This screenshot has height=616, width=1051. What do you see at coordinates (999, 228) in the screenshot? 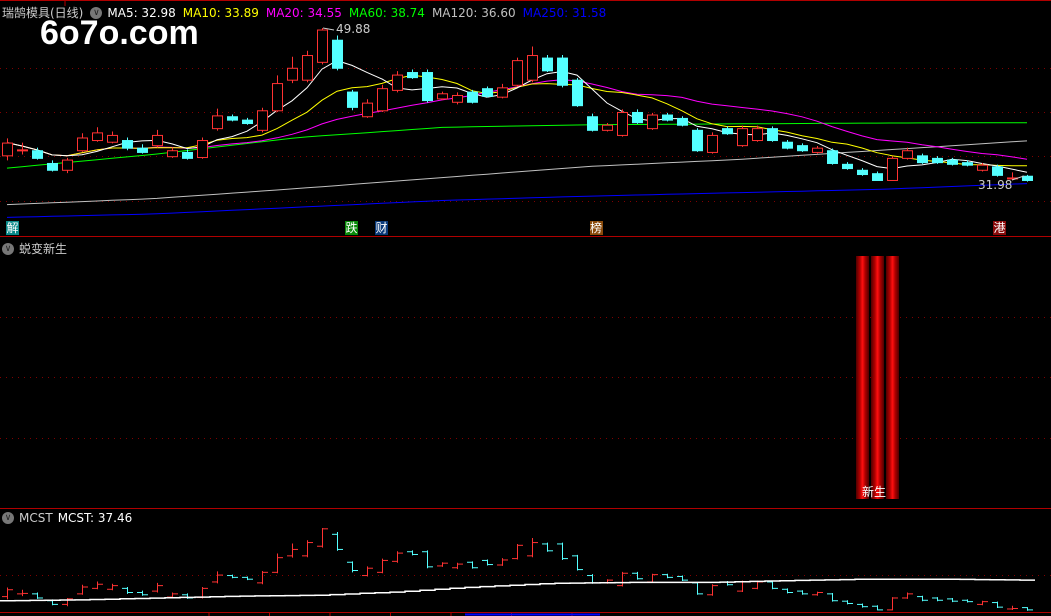
I see `event-marker-4: 港` at bounding box center [999, 228].